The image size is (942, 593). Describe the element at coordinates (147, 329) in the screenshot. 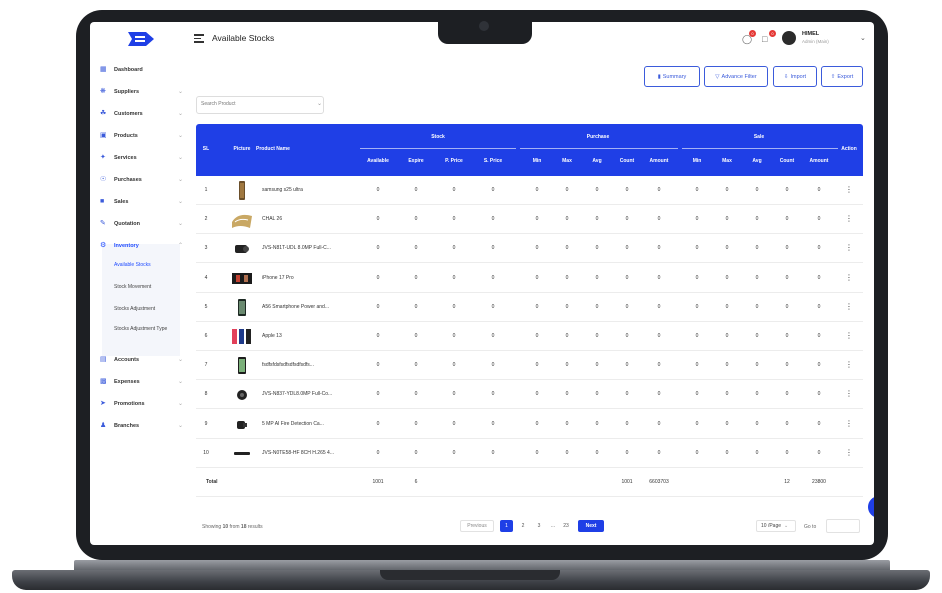

I see `submenu-stocks-adjustment-type: Stocks Adjustment Type` at that location.